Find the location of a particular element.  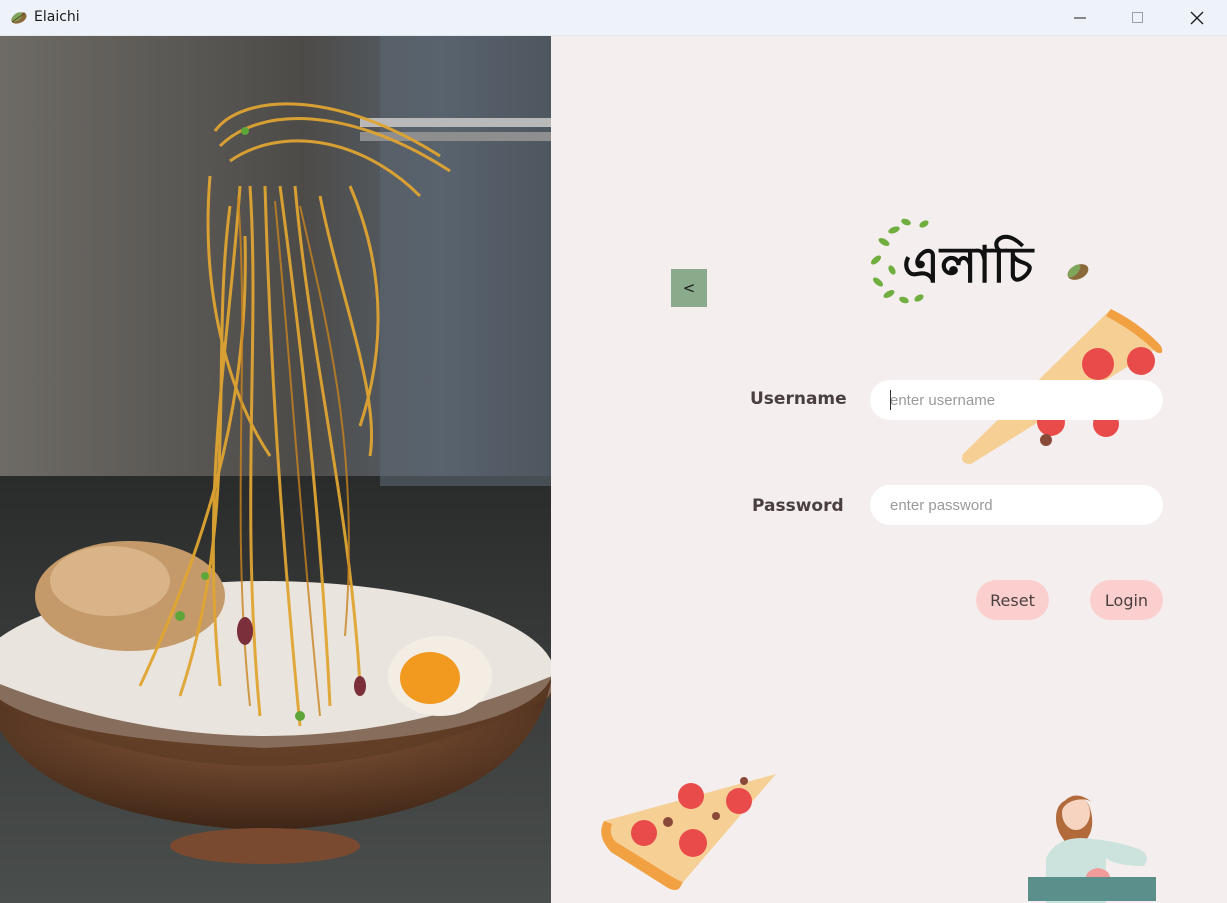

logo-graphic: এলাচি is located at coordinates (980, 261).